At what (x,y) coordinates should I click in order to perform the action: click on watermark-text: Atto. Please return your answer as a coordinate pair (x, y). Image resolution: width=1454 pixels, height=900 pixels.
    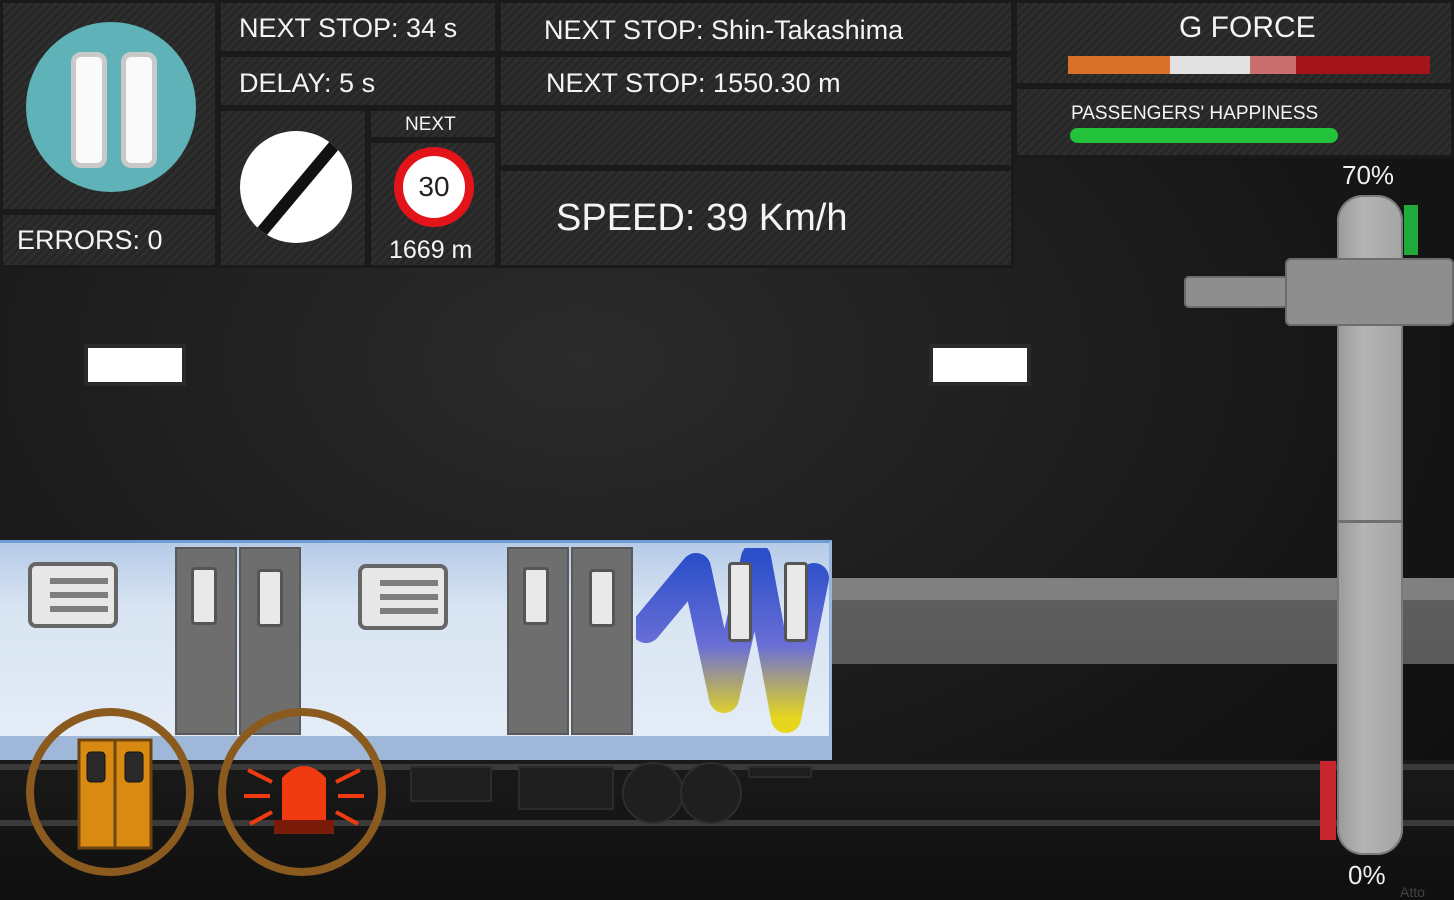
    Looking at the image, I should click on (1412, 892).